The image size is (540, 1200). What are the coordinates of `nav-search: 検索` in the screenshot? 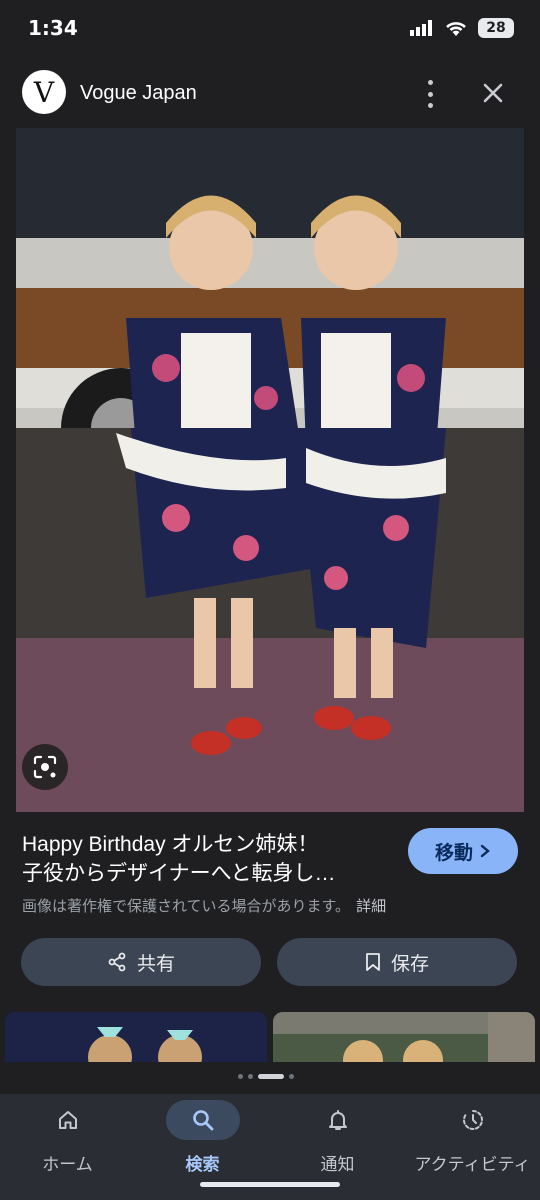 It's located at (202, 1139).